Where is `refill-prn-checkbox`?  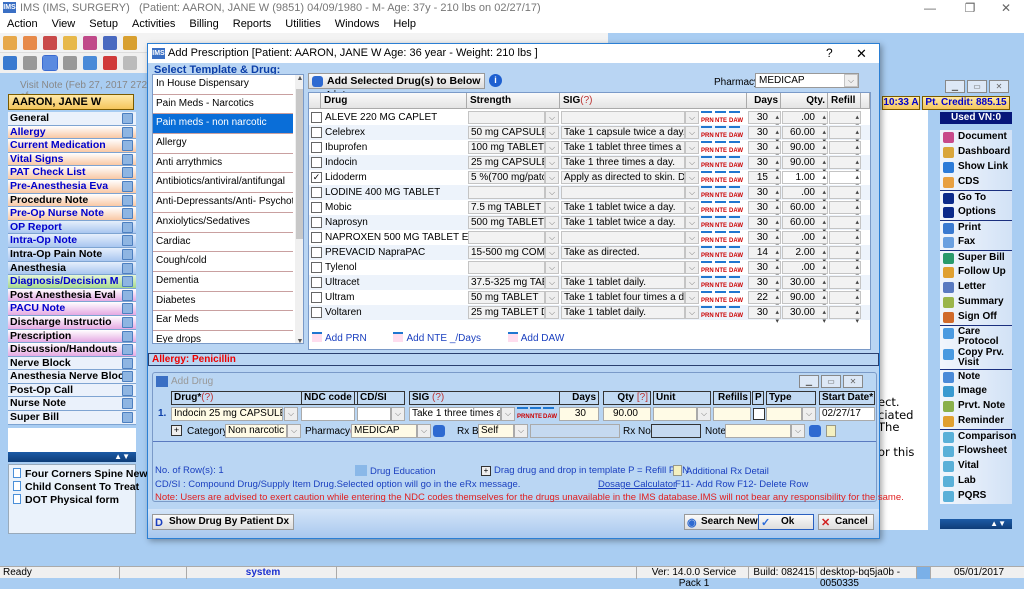 refill-prn-checkbox is located at coordinates (759, 414).